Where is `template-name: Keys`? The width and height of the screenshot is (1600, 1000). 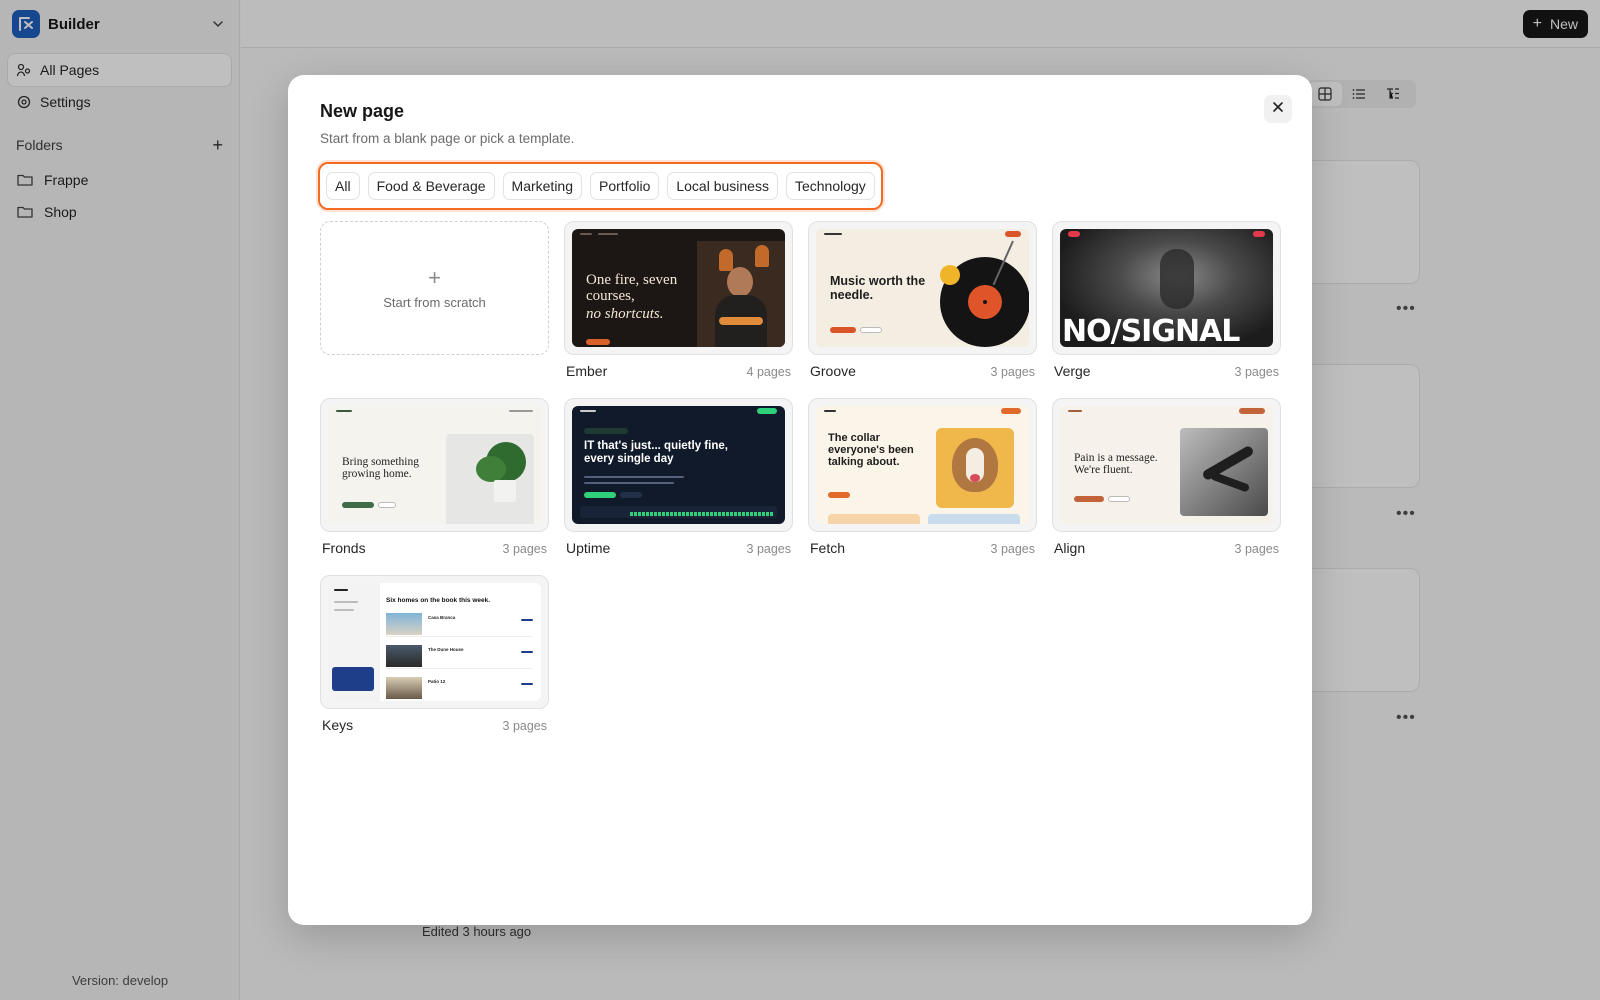 template-name: Keys is located at coordinates (338, 725).